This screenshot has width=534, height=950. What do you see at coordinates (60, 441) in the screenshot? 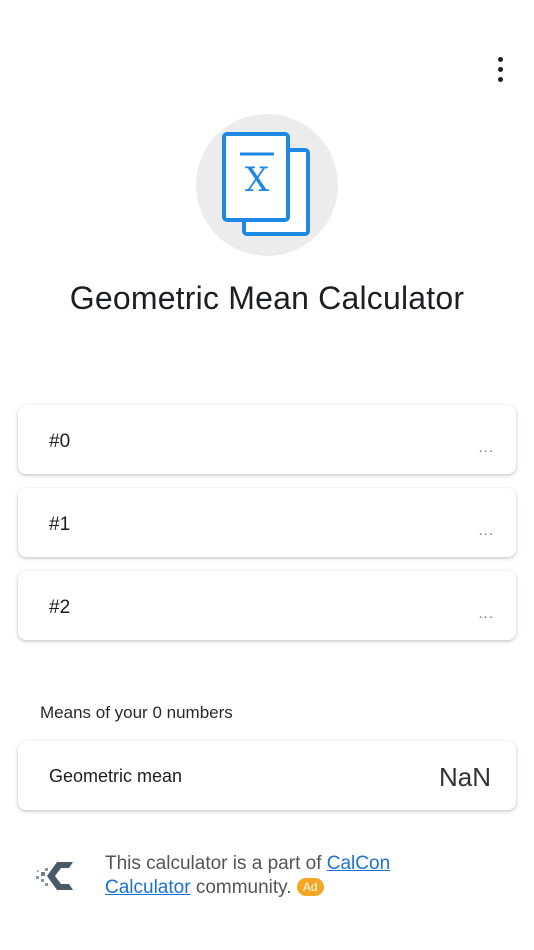
I see `input-label: #0` at bounding box center [60, 441].